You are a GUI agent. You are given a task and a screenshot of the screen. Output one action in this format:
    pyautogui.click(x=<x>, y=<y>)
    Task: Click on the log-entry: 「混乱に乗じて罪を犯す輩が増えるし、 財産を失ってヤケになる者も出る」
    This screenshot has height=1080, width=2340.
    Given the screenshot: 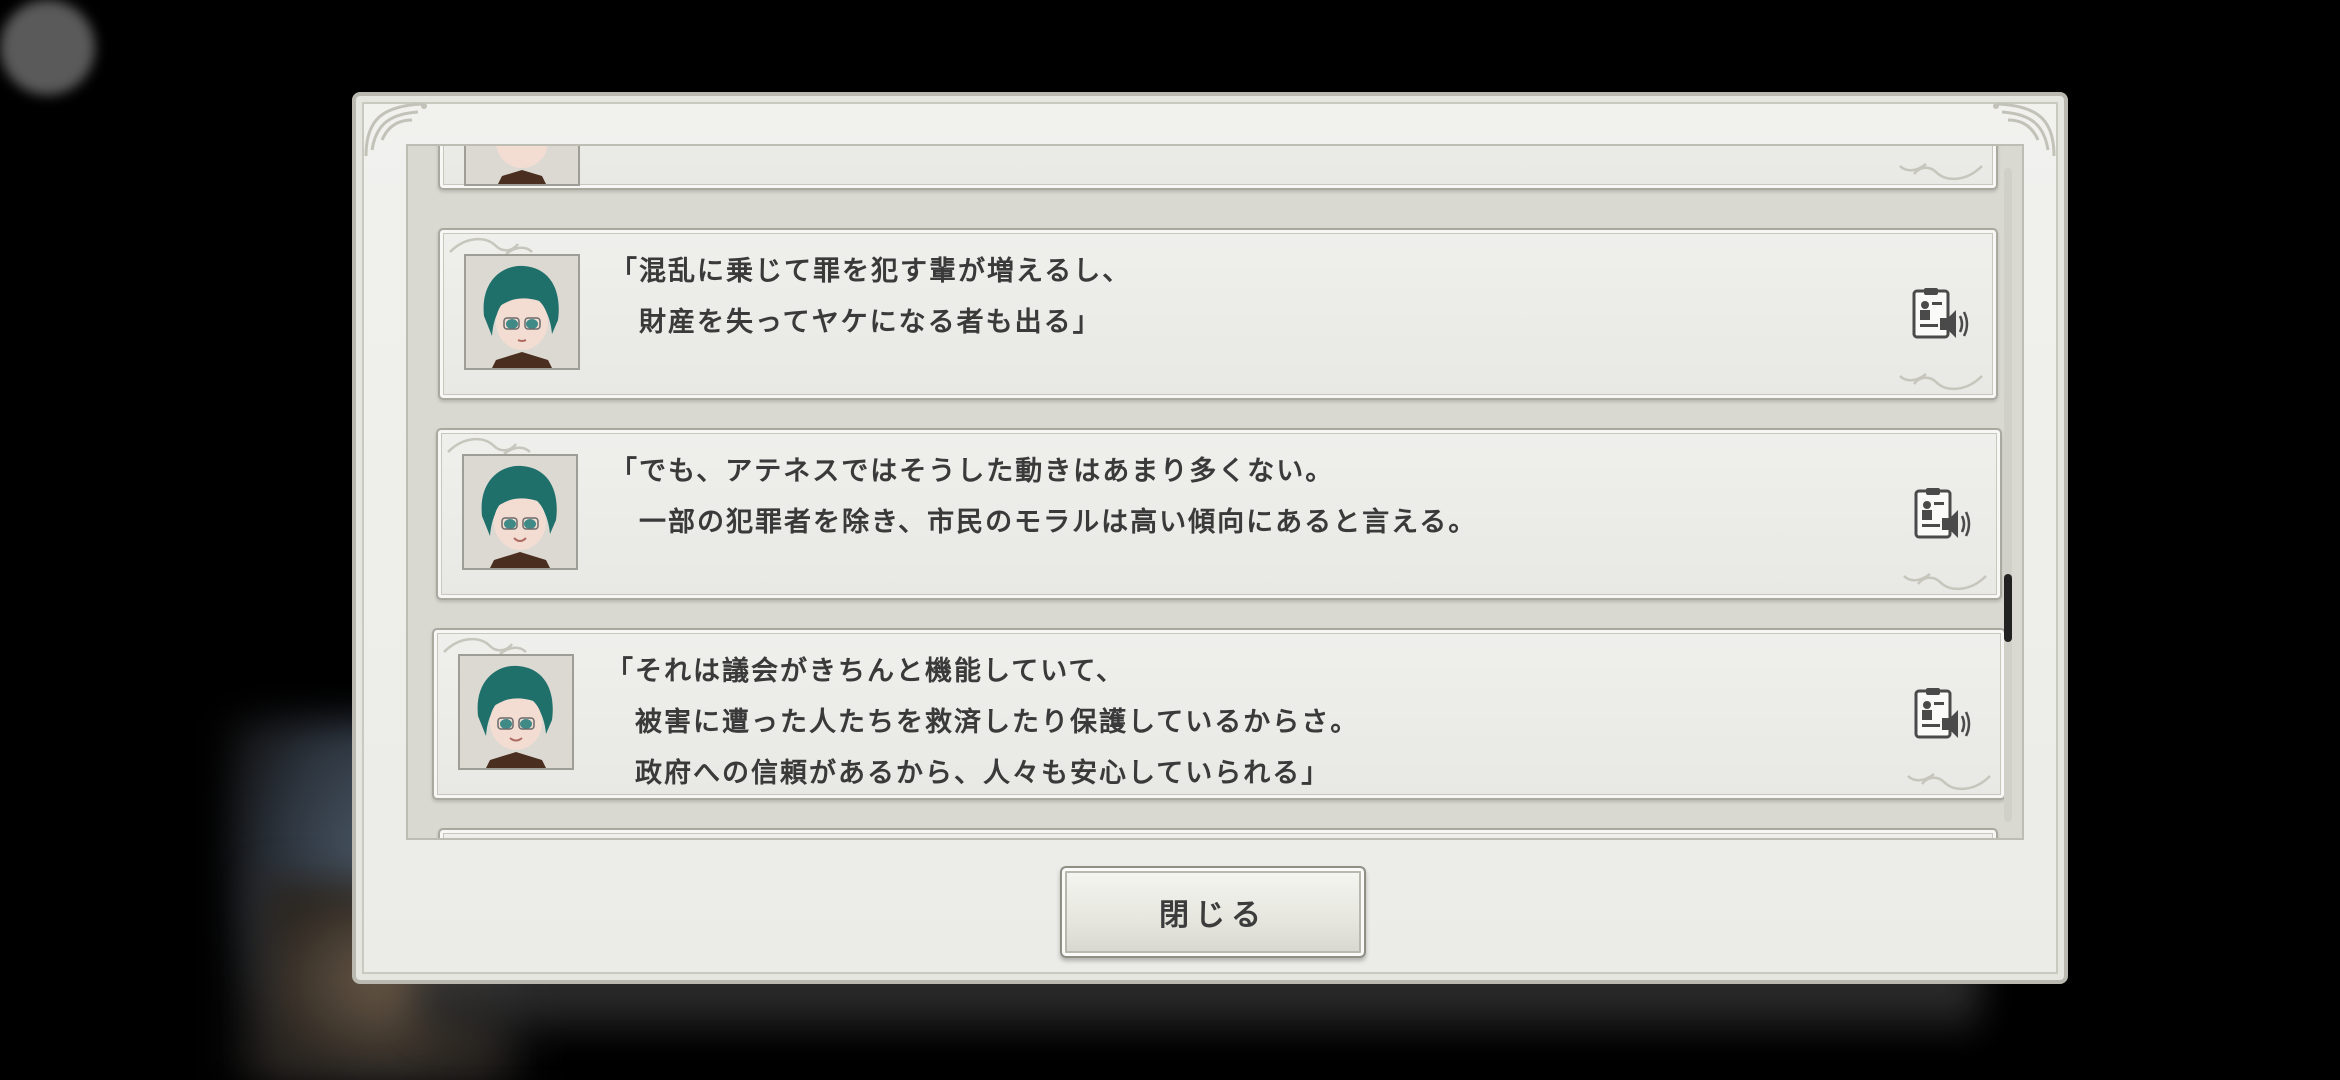 What is the action you would take?
    pyautogui.click(x=1218, y=314)
    